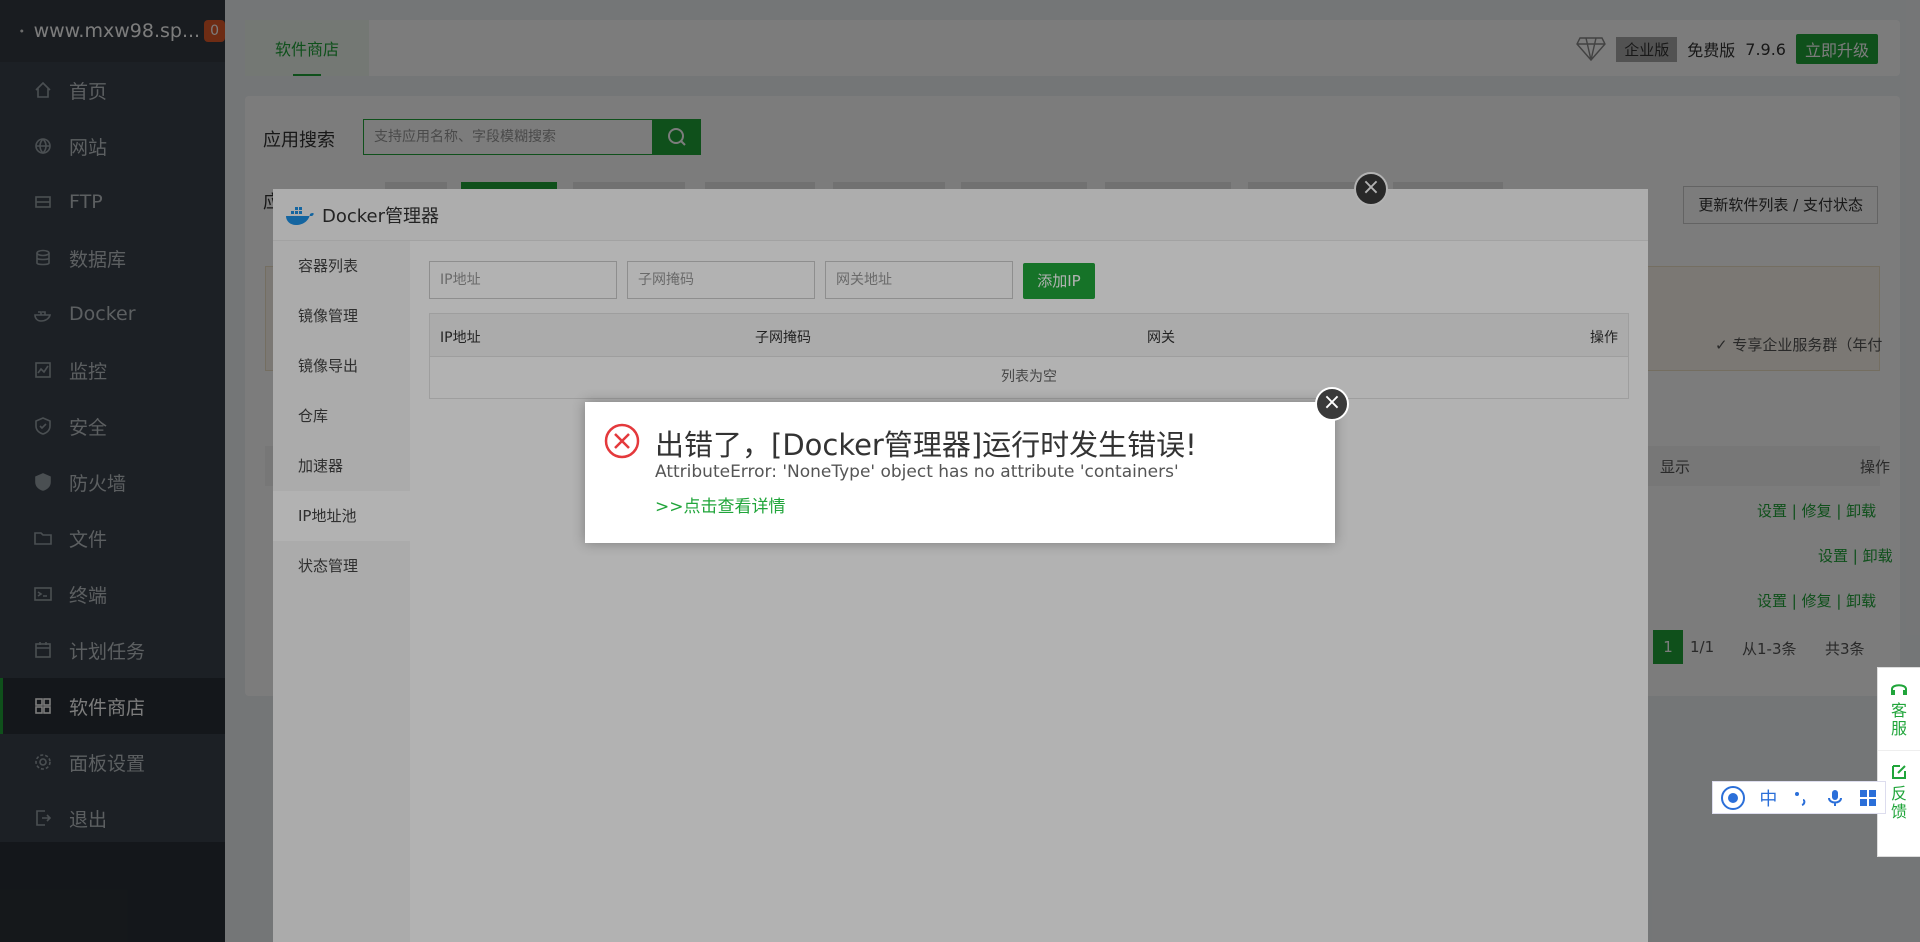 Image resolution: width=1920 pixels, height=942 pixels. I want to click on headset-icon, so click(1899, 689).